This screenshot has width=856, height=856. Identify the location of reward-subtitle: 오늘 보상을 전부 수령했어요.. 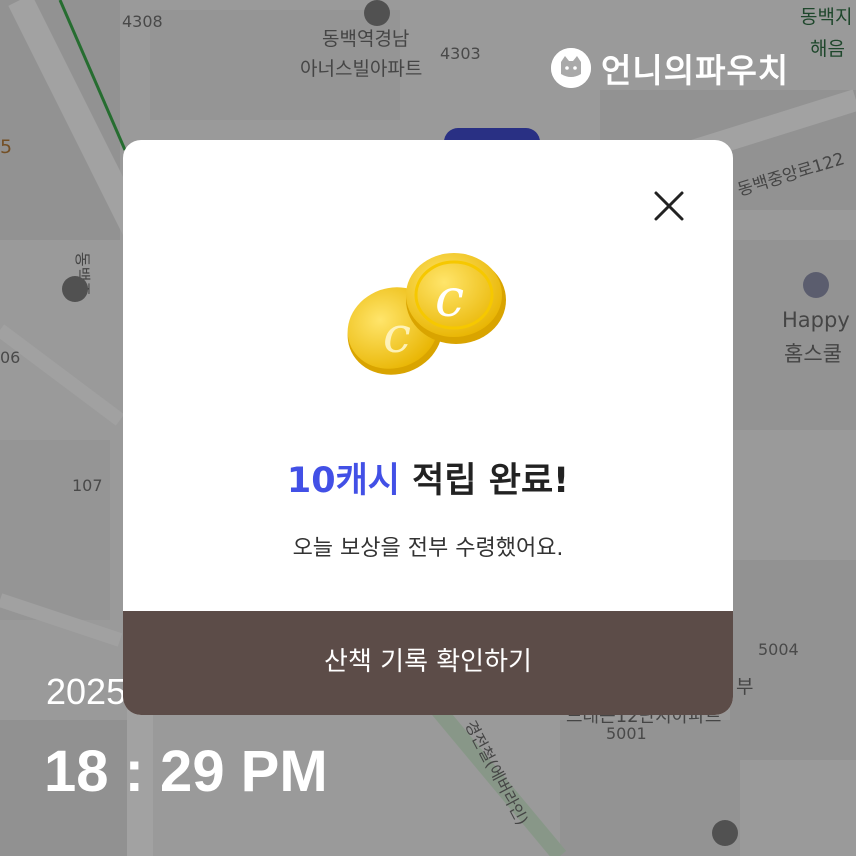
(428, 548).